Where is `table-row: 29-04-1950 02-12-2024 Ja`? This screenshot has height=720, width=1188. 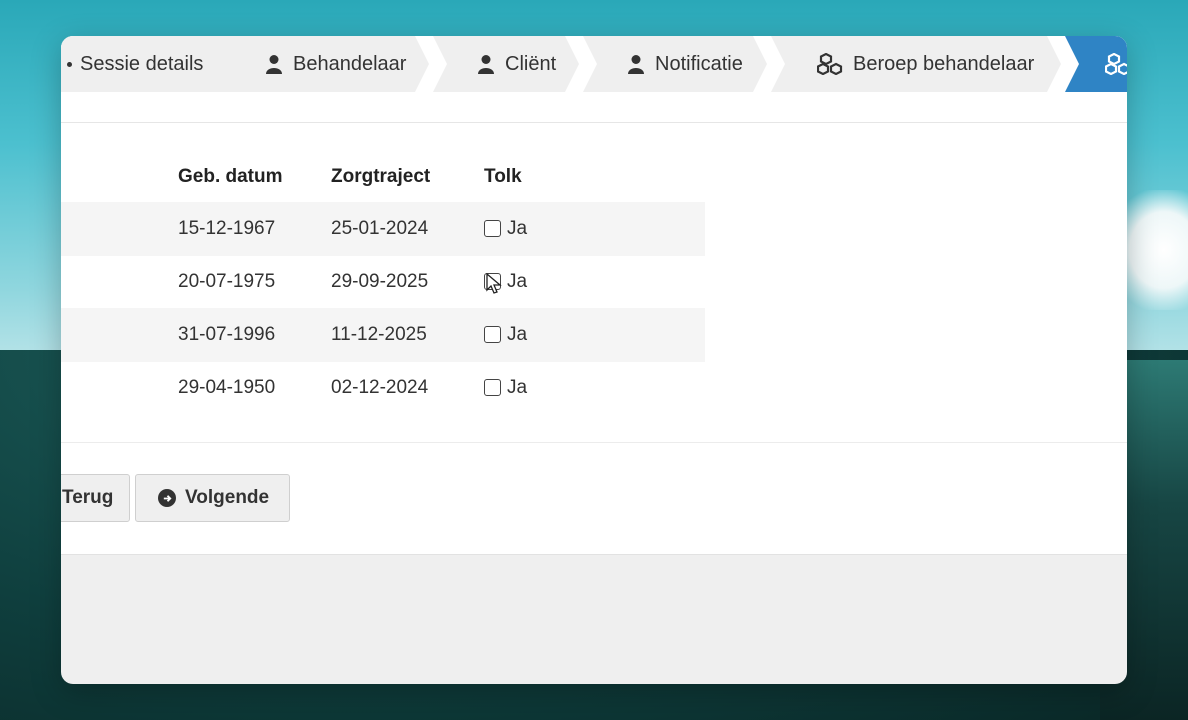
table-row: 29-04-1950 02-12-2024 Ja is located at coordinates (383, 388).